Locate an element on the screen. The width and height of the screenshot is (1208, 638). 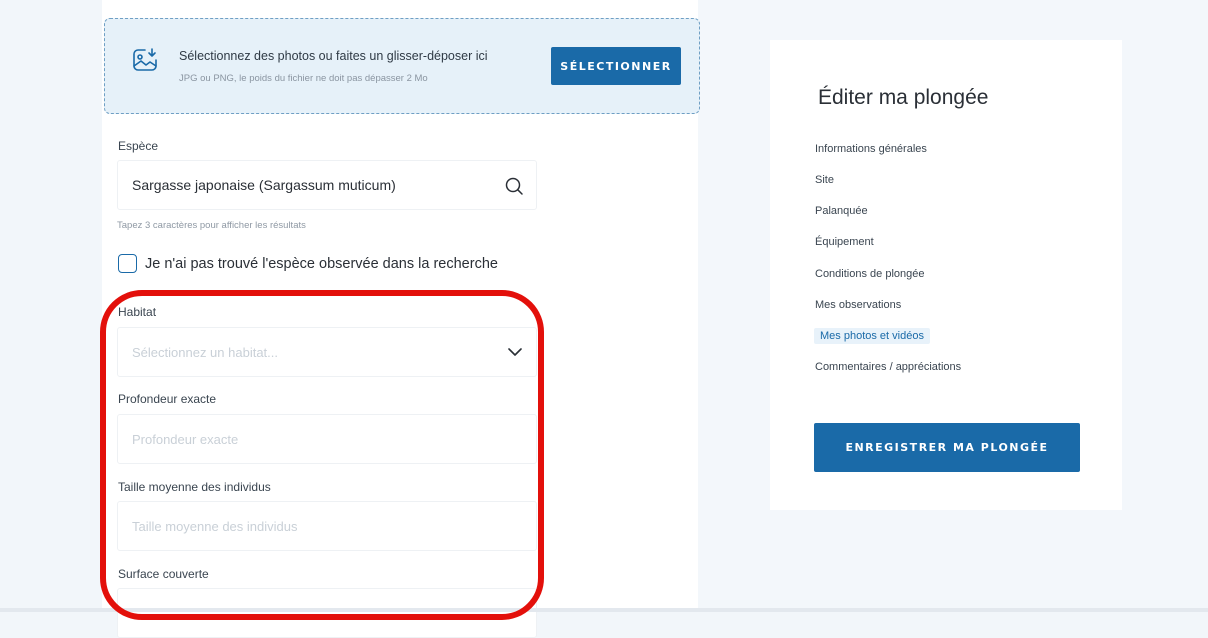
species-search-input: Sargasse japonaise (Sargassum muticum) is located at coordinates (327, 185).